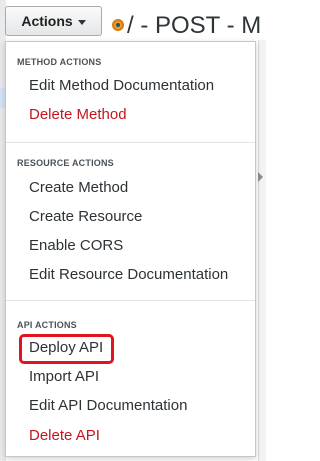 Image resolution: width=320 pixels, height=461 pixels. What do you see at coordinates (78, 188) in the screenshot?
I see `menu-item-create-method: Create Method` at bounding box center [78, 188].